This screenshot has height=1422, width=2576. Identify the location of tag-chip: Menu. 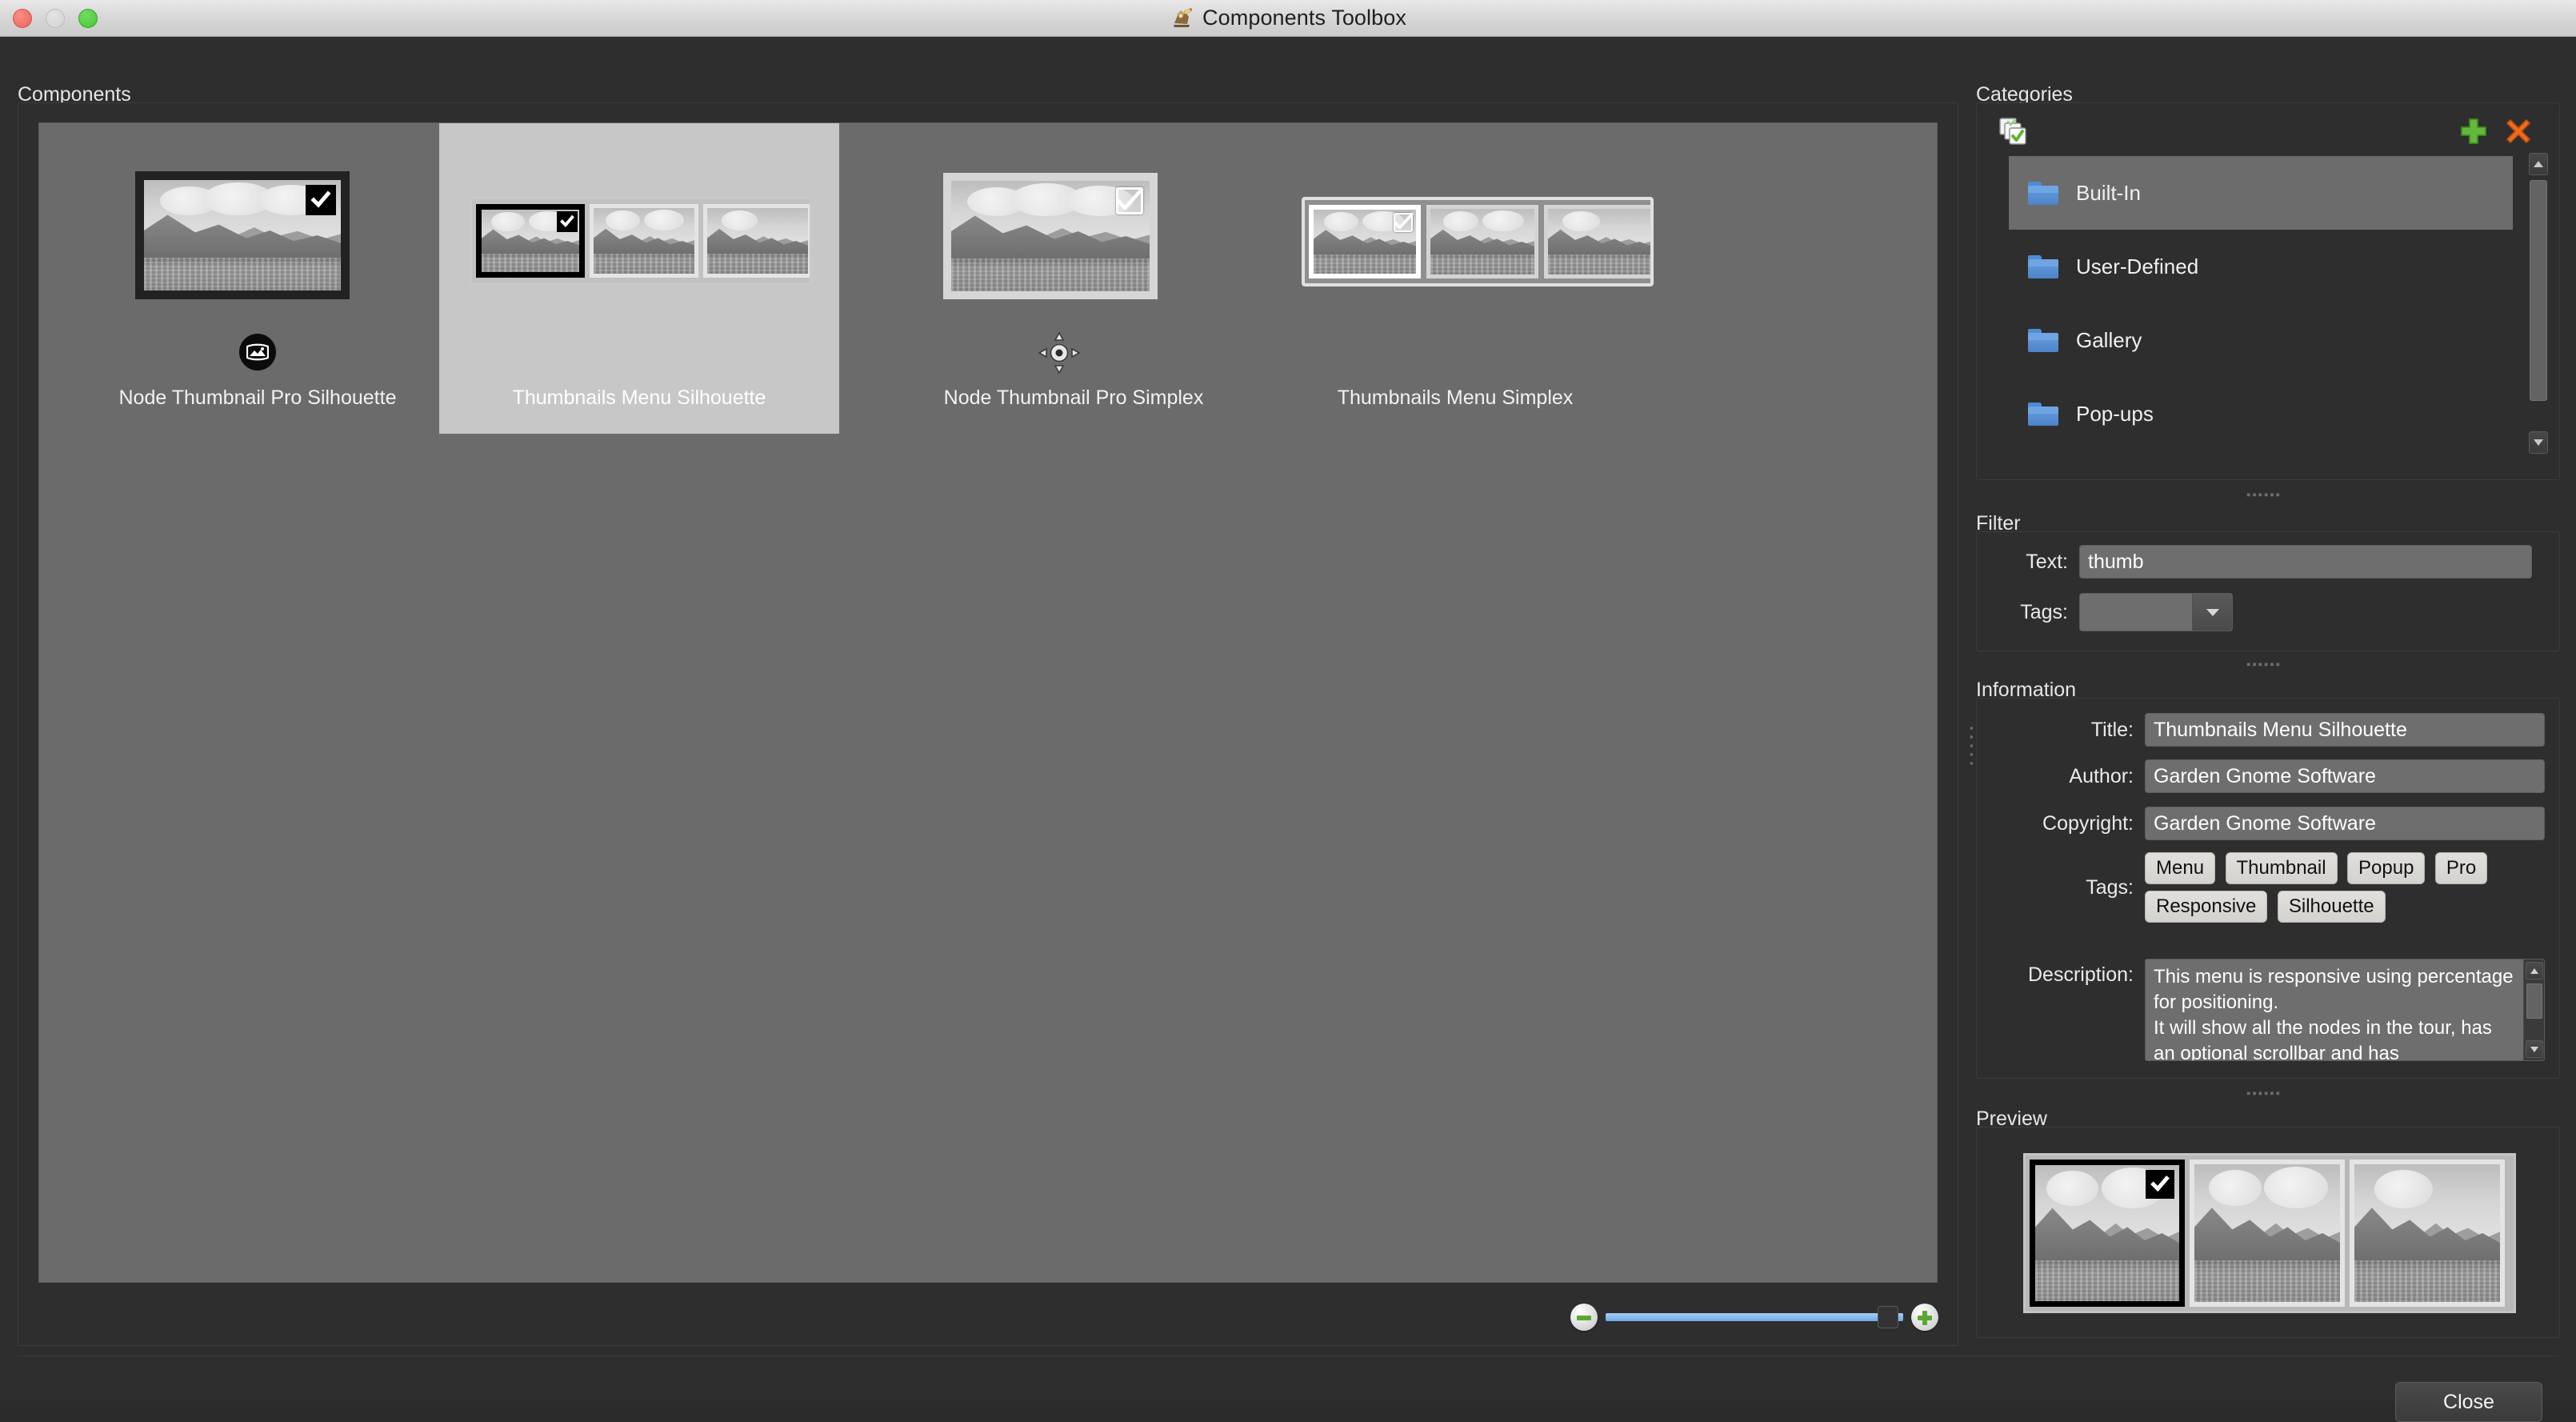
(2180, 868).